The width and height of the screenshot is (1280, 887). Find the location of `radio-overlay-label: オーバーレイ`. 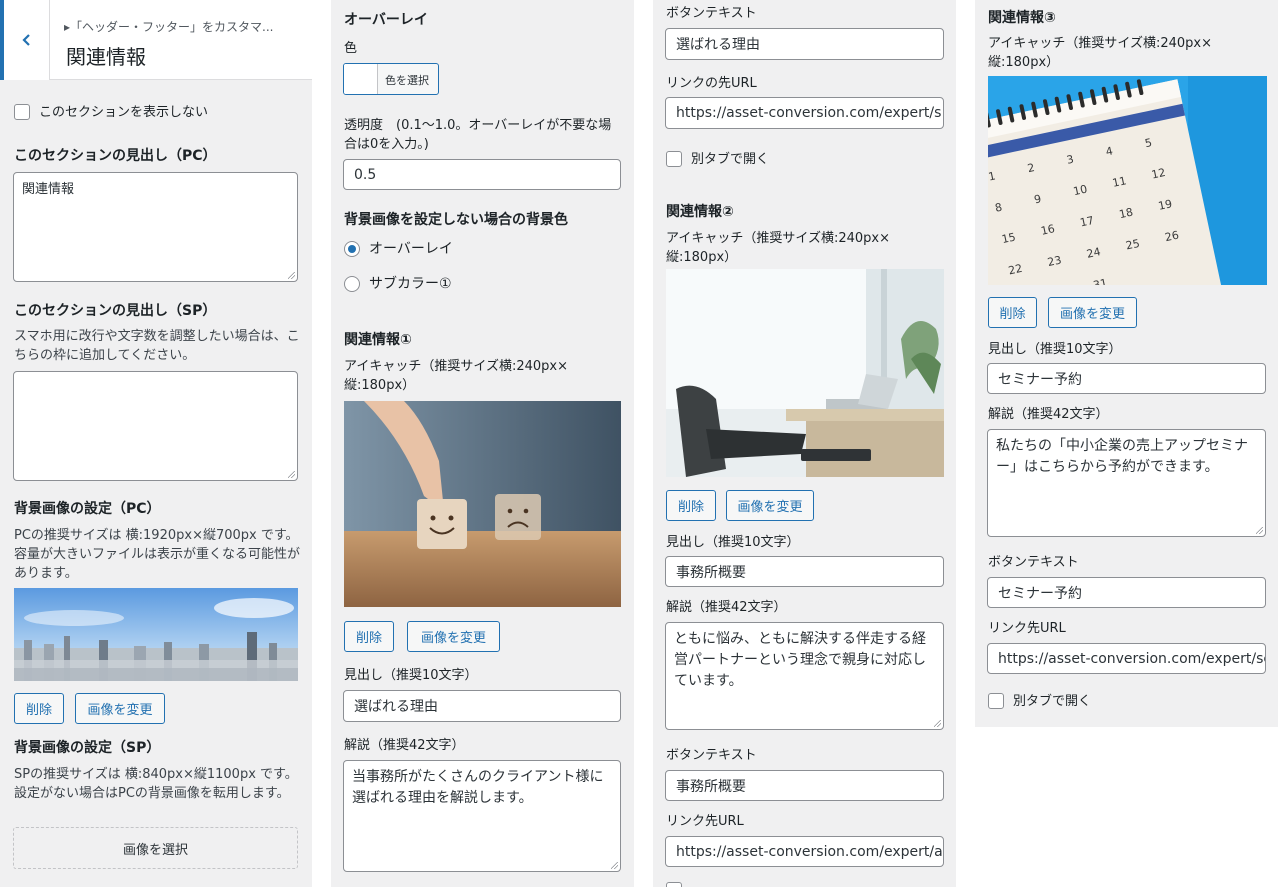

radio-overlay-label: オーバーレイ is located at coordinates (411, 249).